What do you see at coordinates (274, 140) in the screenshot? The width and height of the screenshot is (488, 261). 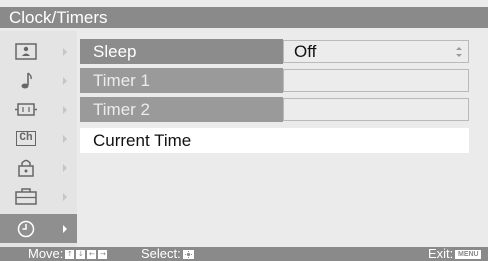 I see `menu-row-current-time: Current Time` at bounding box center [274, 140].